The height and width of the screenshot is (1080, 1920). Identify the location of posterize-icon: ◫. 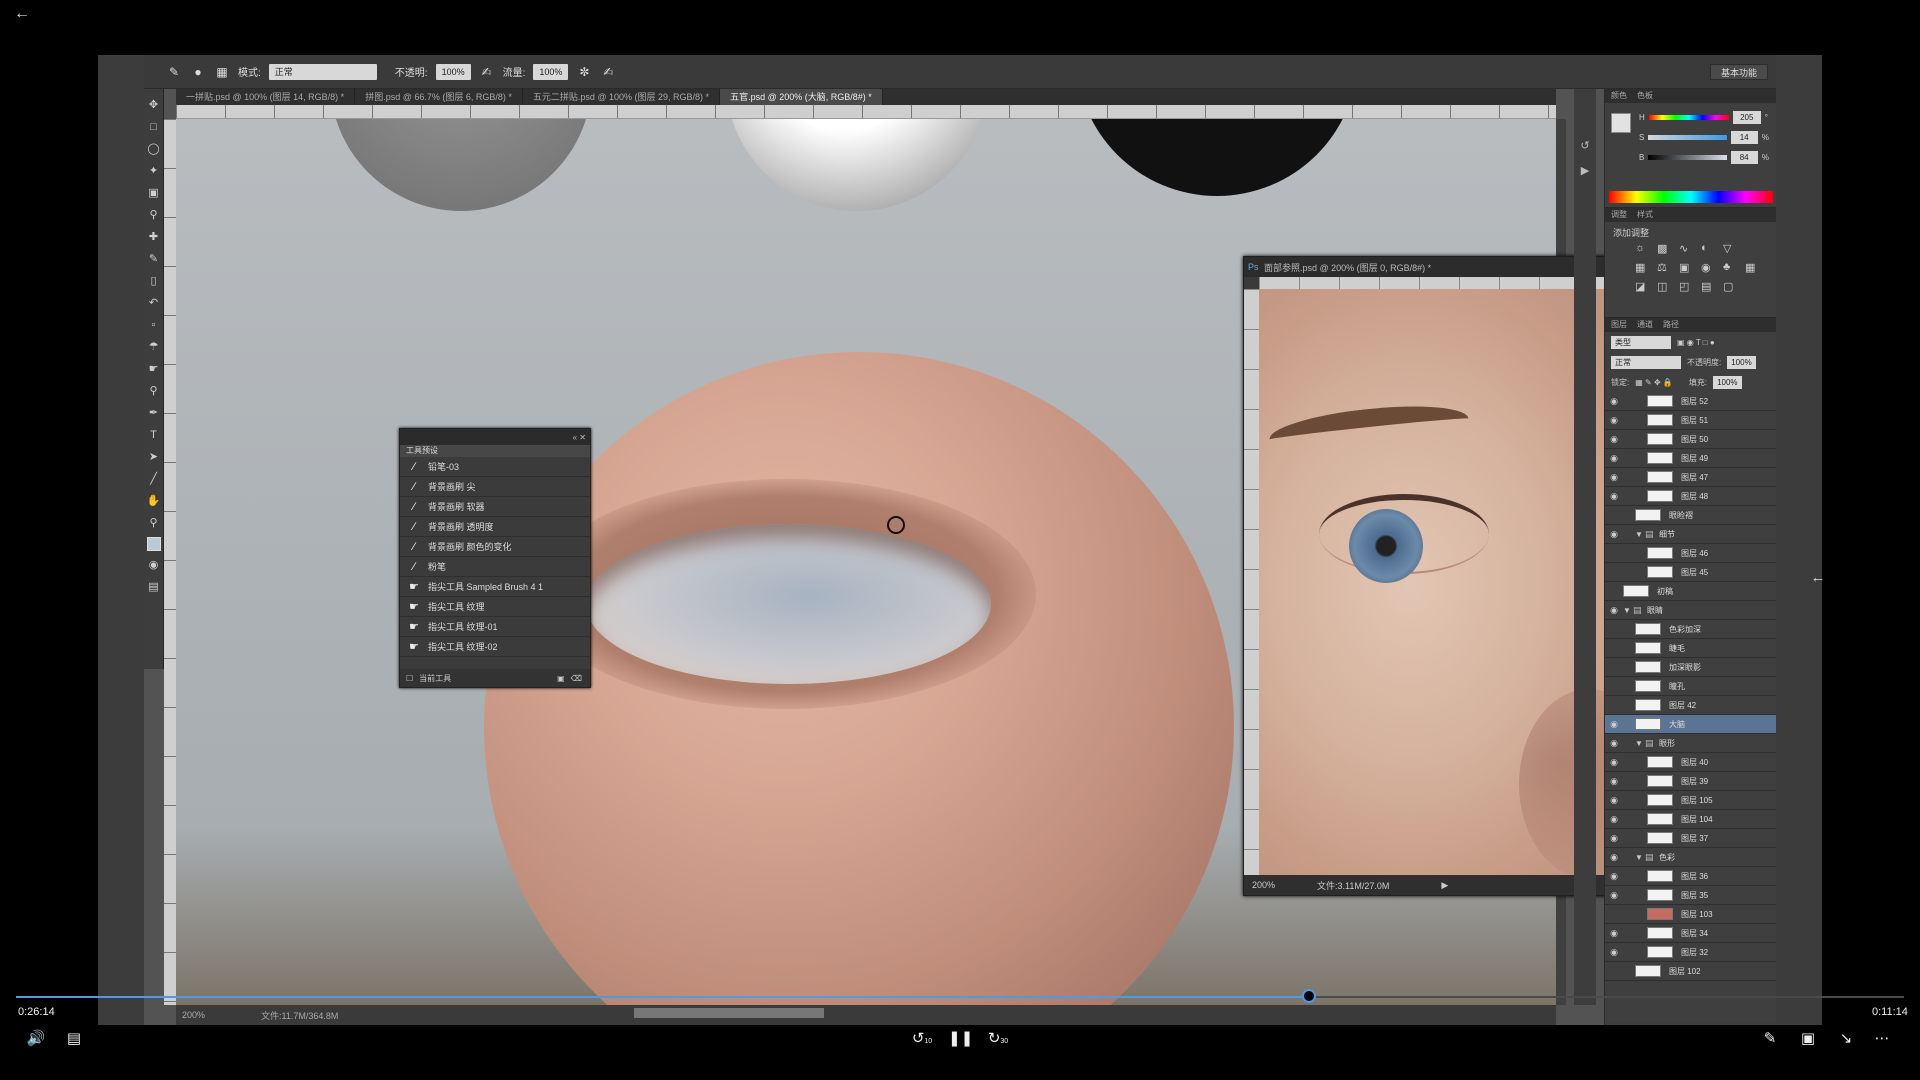
(1666, 286).